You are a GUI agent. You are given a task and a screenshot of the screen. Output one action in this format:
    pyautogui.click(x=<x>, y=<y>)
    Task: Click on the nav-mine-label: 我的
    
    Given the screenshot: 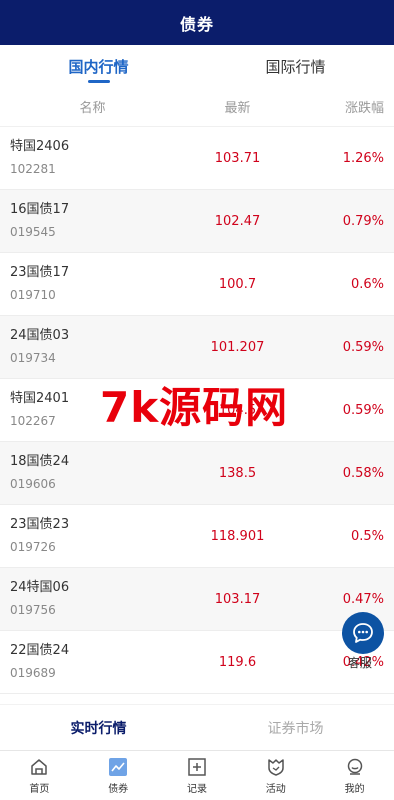 What is the action you would take?
    pyautogui.click(x=354, y=789)
    